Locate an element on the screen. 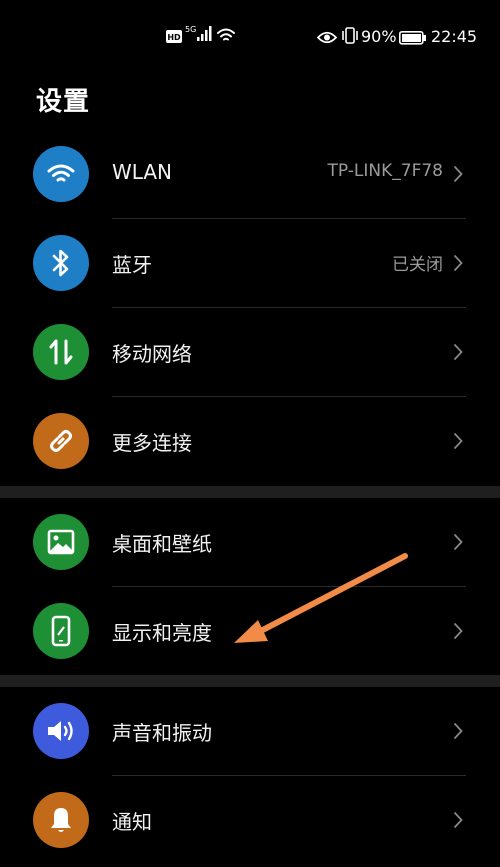  settings-item-bluetooth: 蓝牙 已关闭 is located at coordinates (250, 263).